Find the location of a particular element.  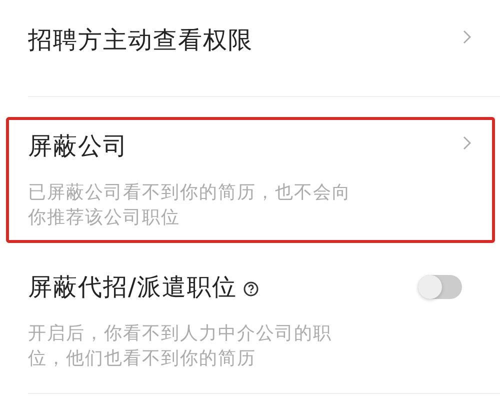

help-icon is located at coordinates (251, 289).